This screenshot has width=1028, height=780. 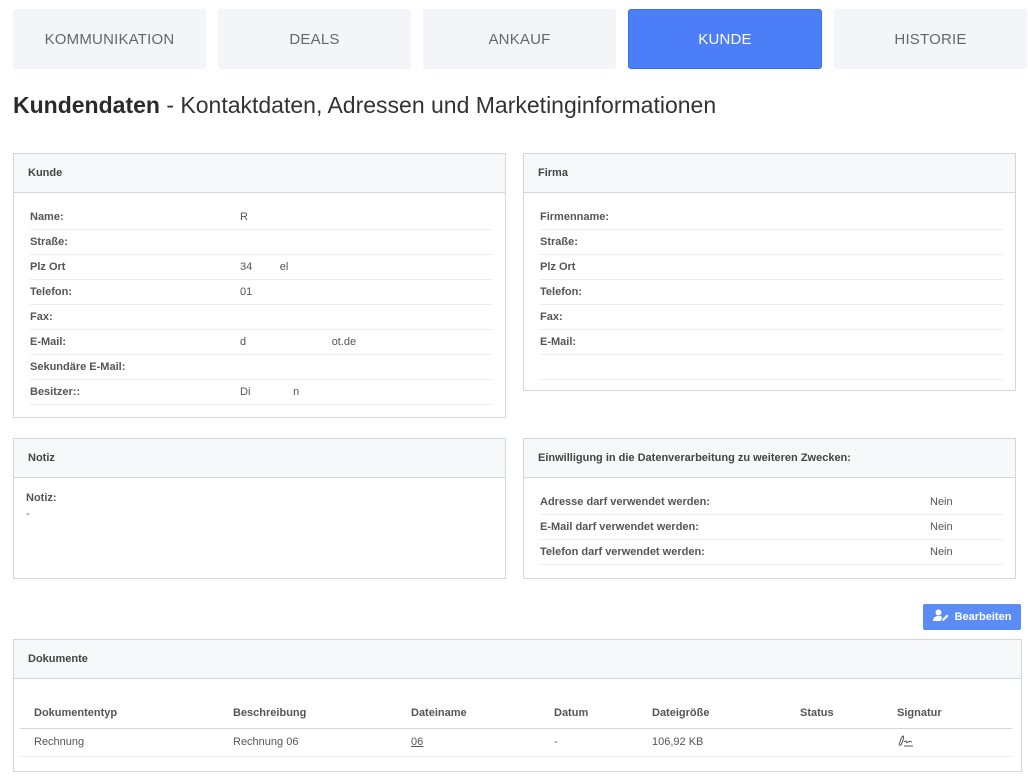 What do you see at coordinates (834, 713) in the screenshot?
I see `col-status: Status` at bounding box center [834, 713].